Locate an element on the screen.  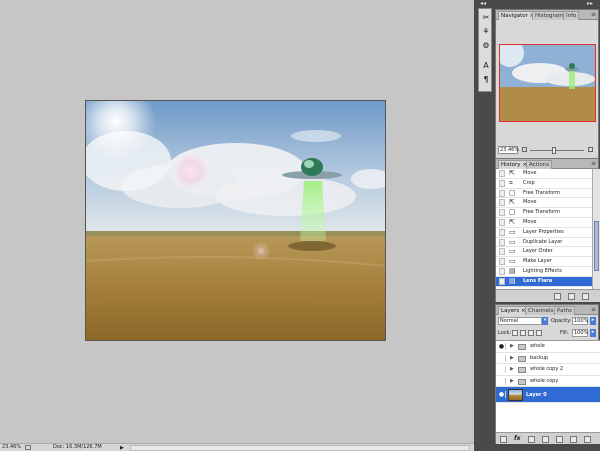
navigator-panel: Navigator × Histogram Info ≡ 23.46% is located at coordinates (547, 84).